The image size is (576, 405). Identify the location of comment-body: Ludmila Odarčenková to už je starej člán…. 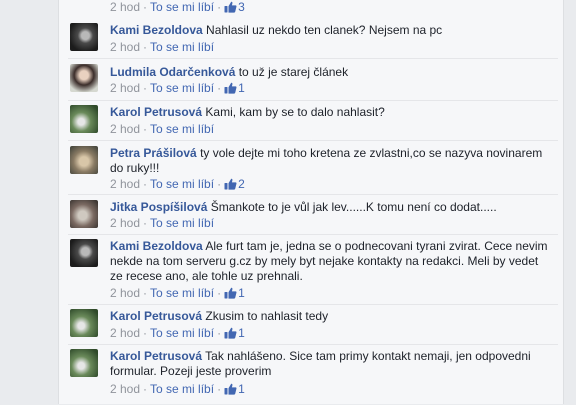
(330, 72).